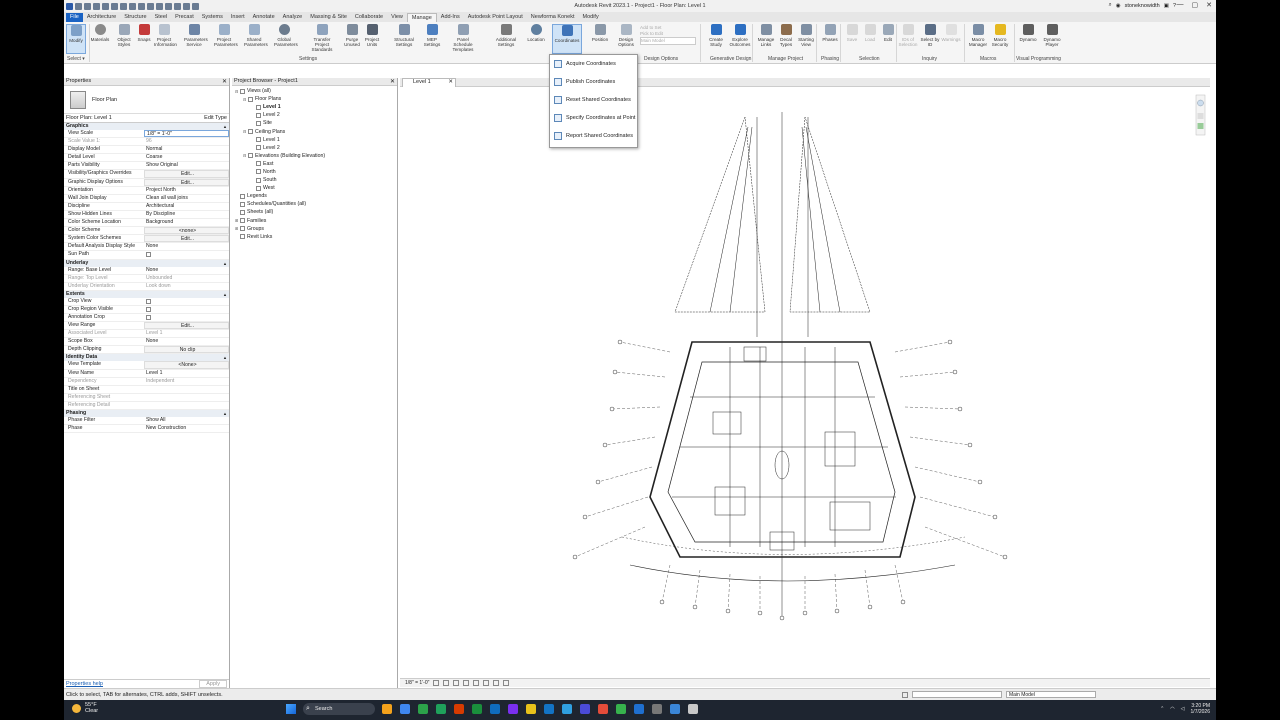 The width and height of the screenshot is (1280, 720). Describe the element at coordinates (553, 17) in the screenshot. I see `tab-newforma: Newforma Konekt` at that location.